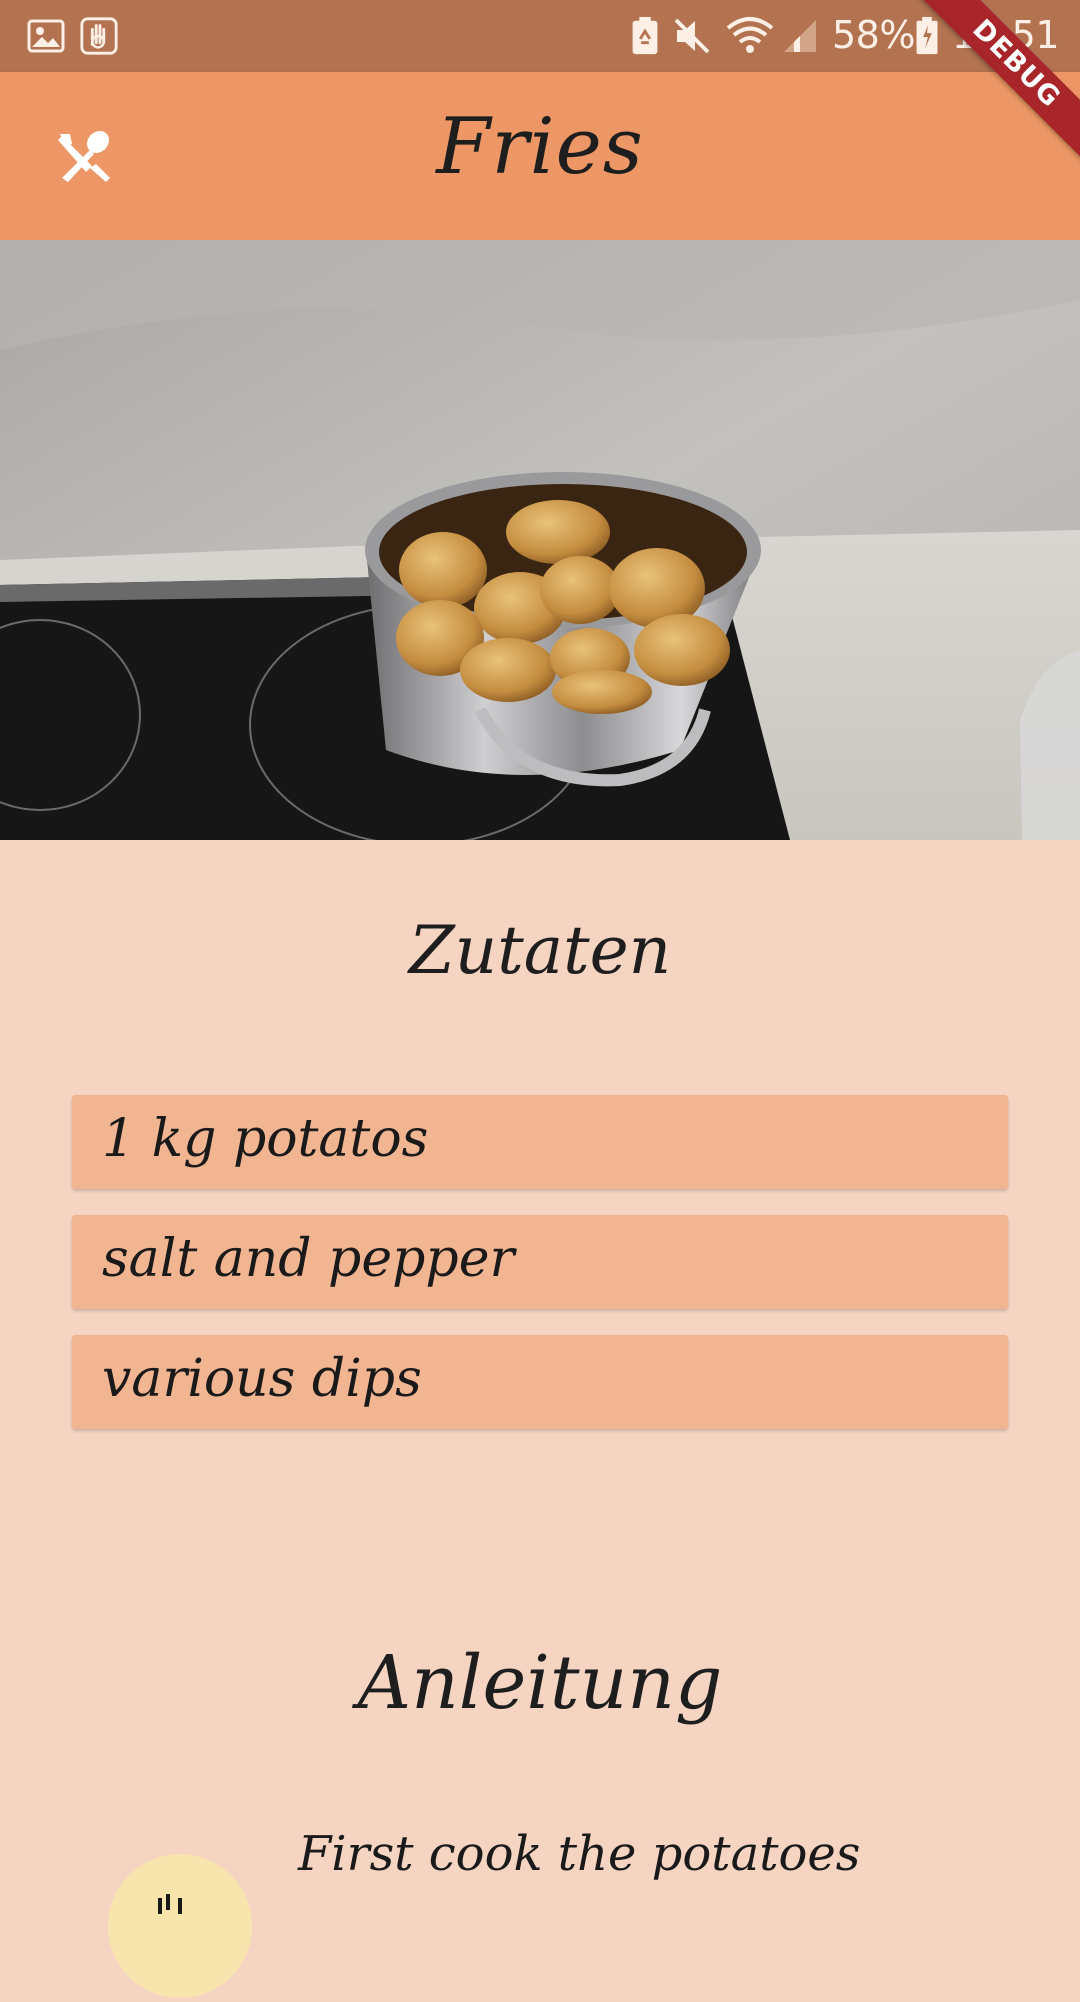 Image resolution: width=1080 pixels, height=2002 pixels. Describe the element at coordinates (800, 36) in the screenshot. I see `signal-icon` at that location.